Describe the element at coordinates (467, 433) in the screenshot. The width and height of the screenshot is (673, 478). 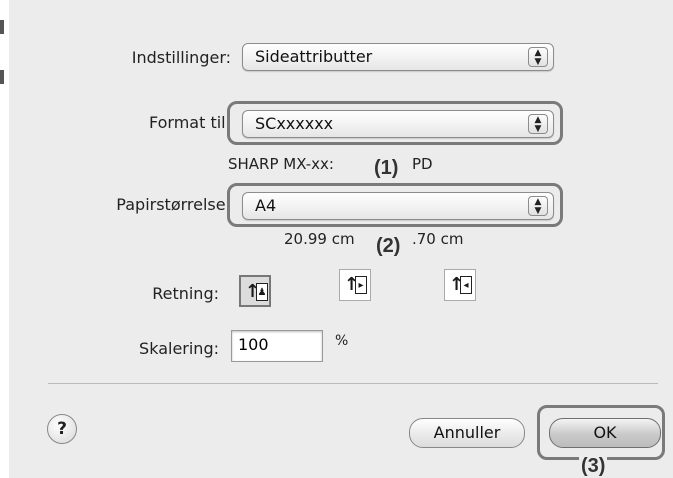
I see `cancel-button: Annuller` at that location.